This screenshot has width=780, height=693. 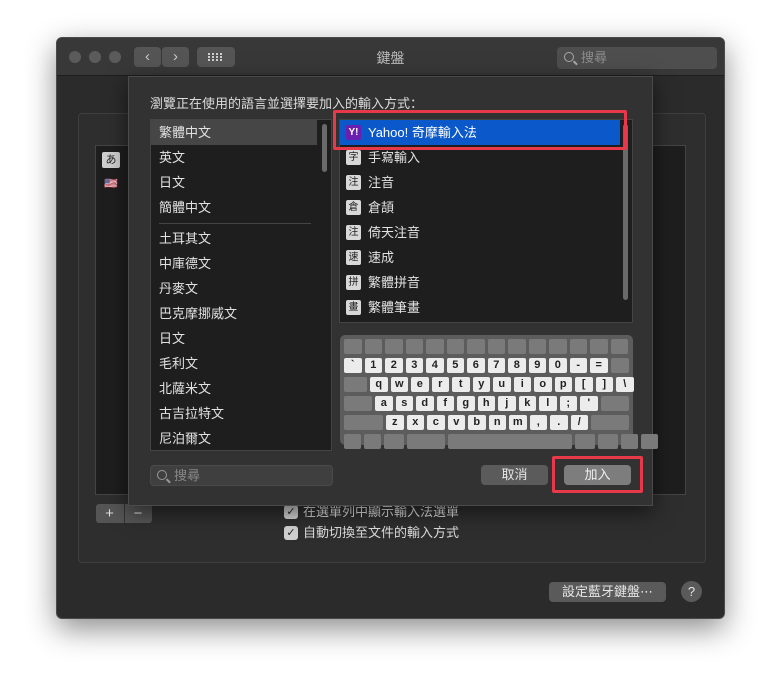 I want to click on keyboard-key: v, so click(x=456, y=422).